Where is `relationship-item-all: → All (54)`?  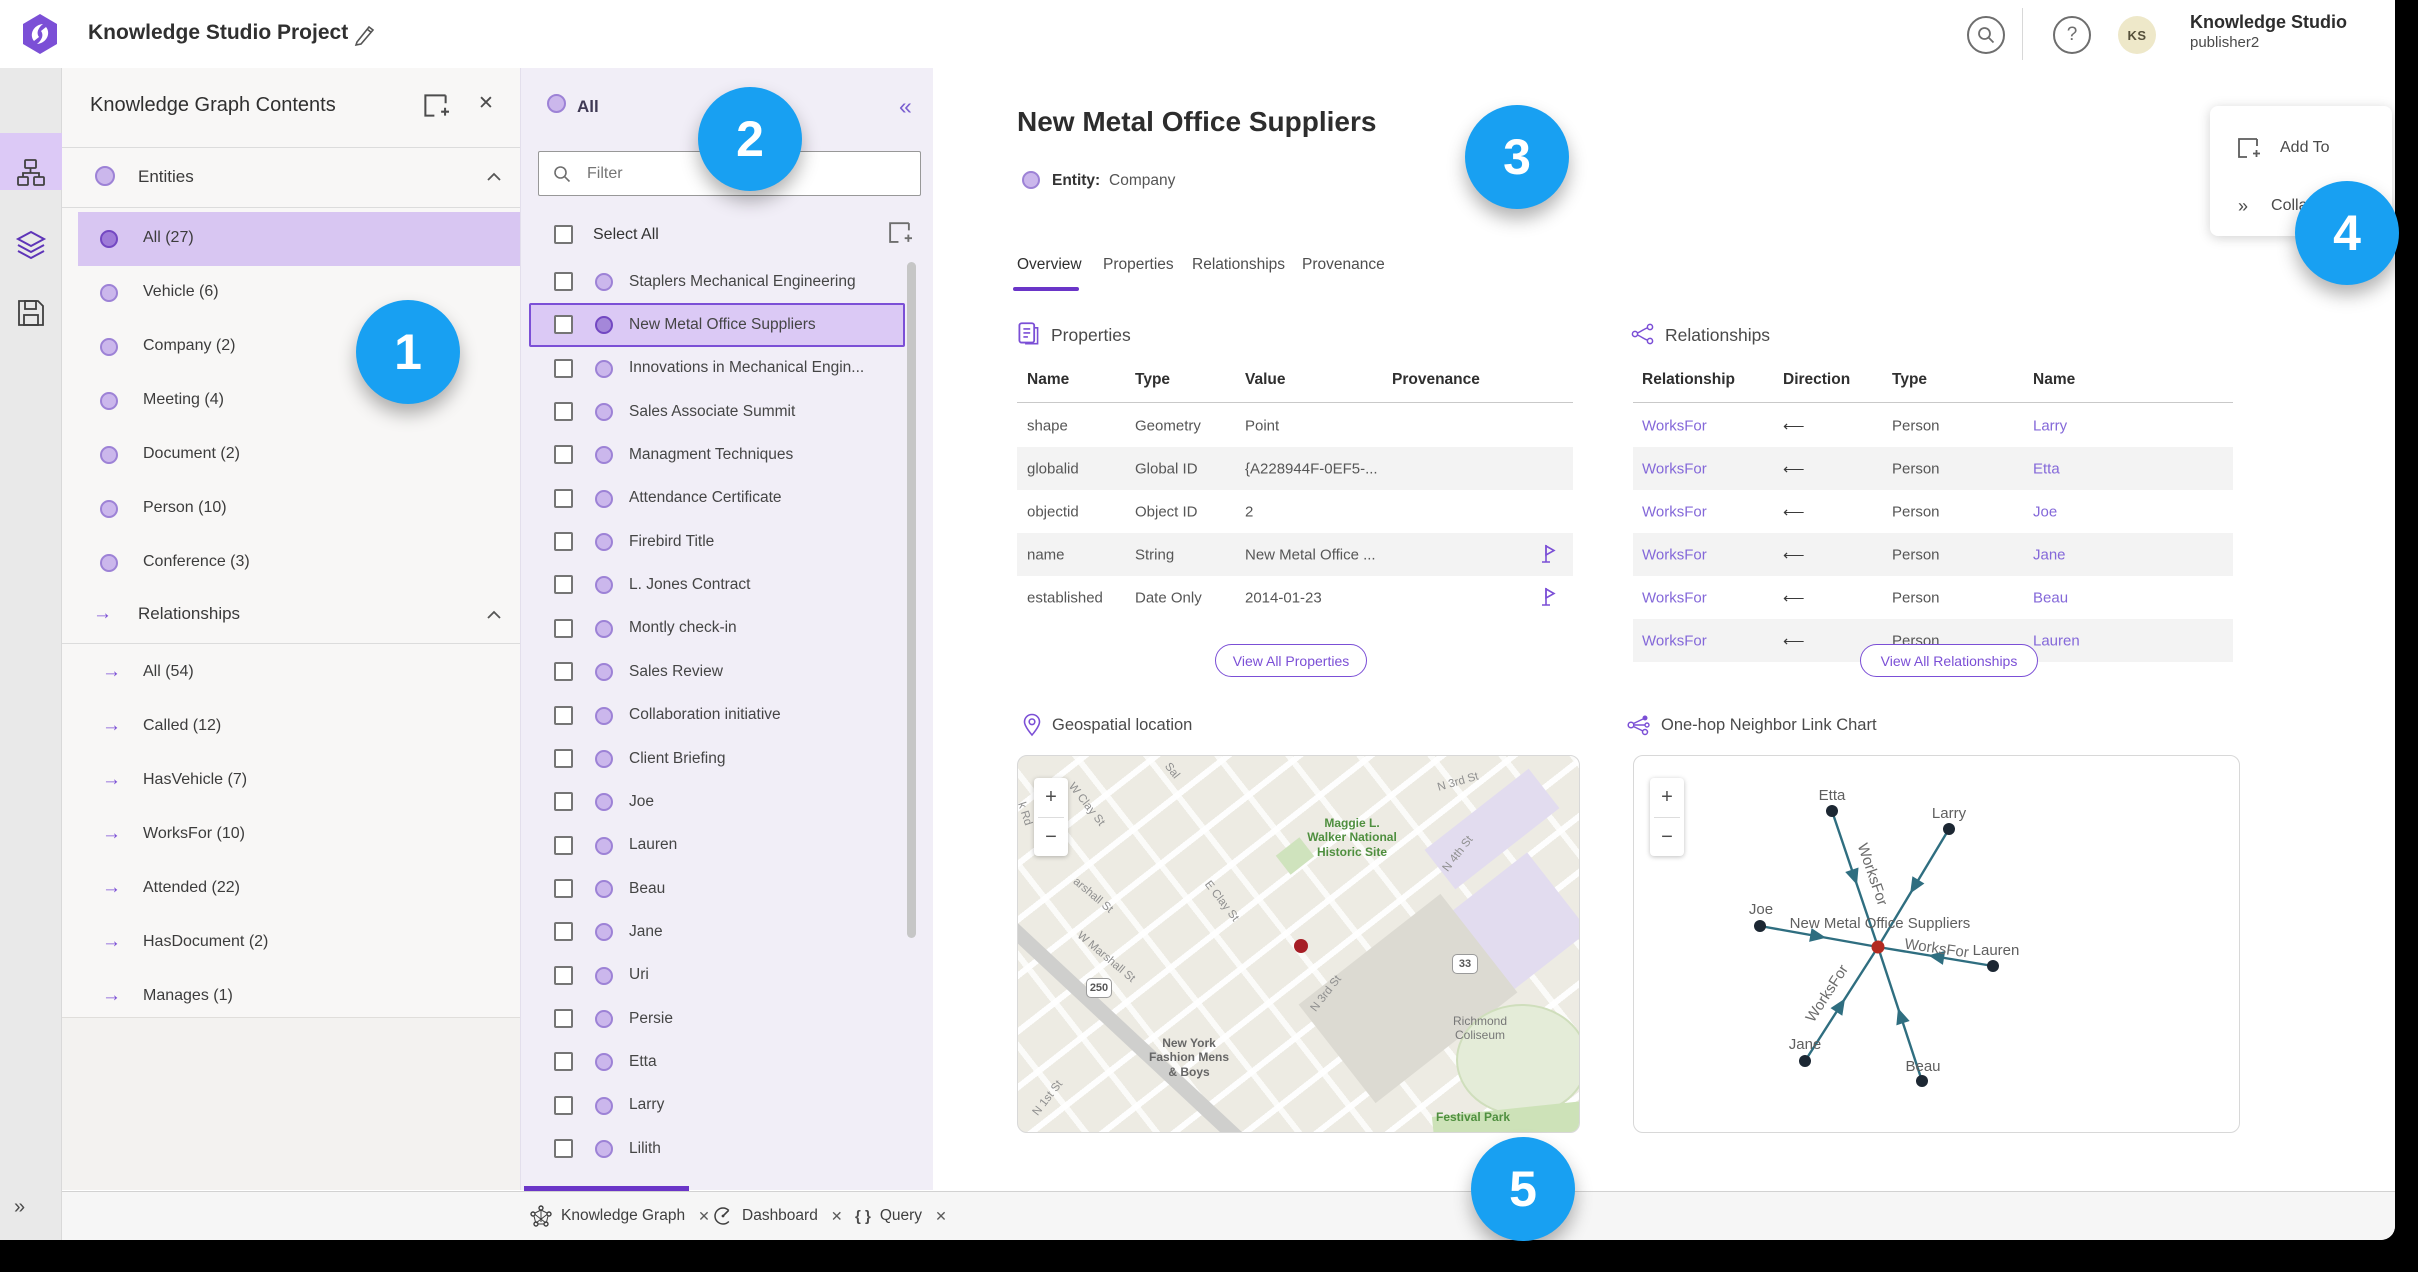 relationship-item-all: → All (54) is located at coordinates (291, 673).